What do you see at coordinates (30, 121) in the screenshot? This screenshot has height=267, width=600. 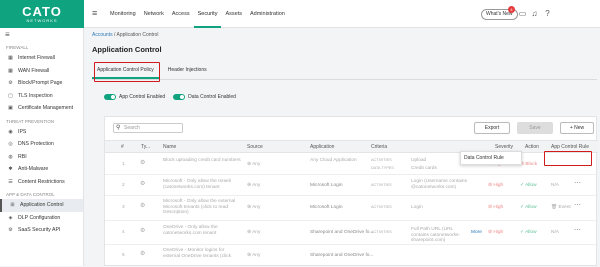 I see `sidebar-group-threat-prevention: THREAT PREVENTION` at bounding box center [30, 121].